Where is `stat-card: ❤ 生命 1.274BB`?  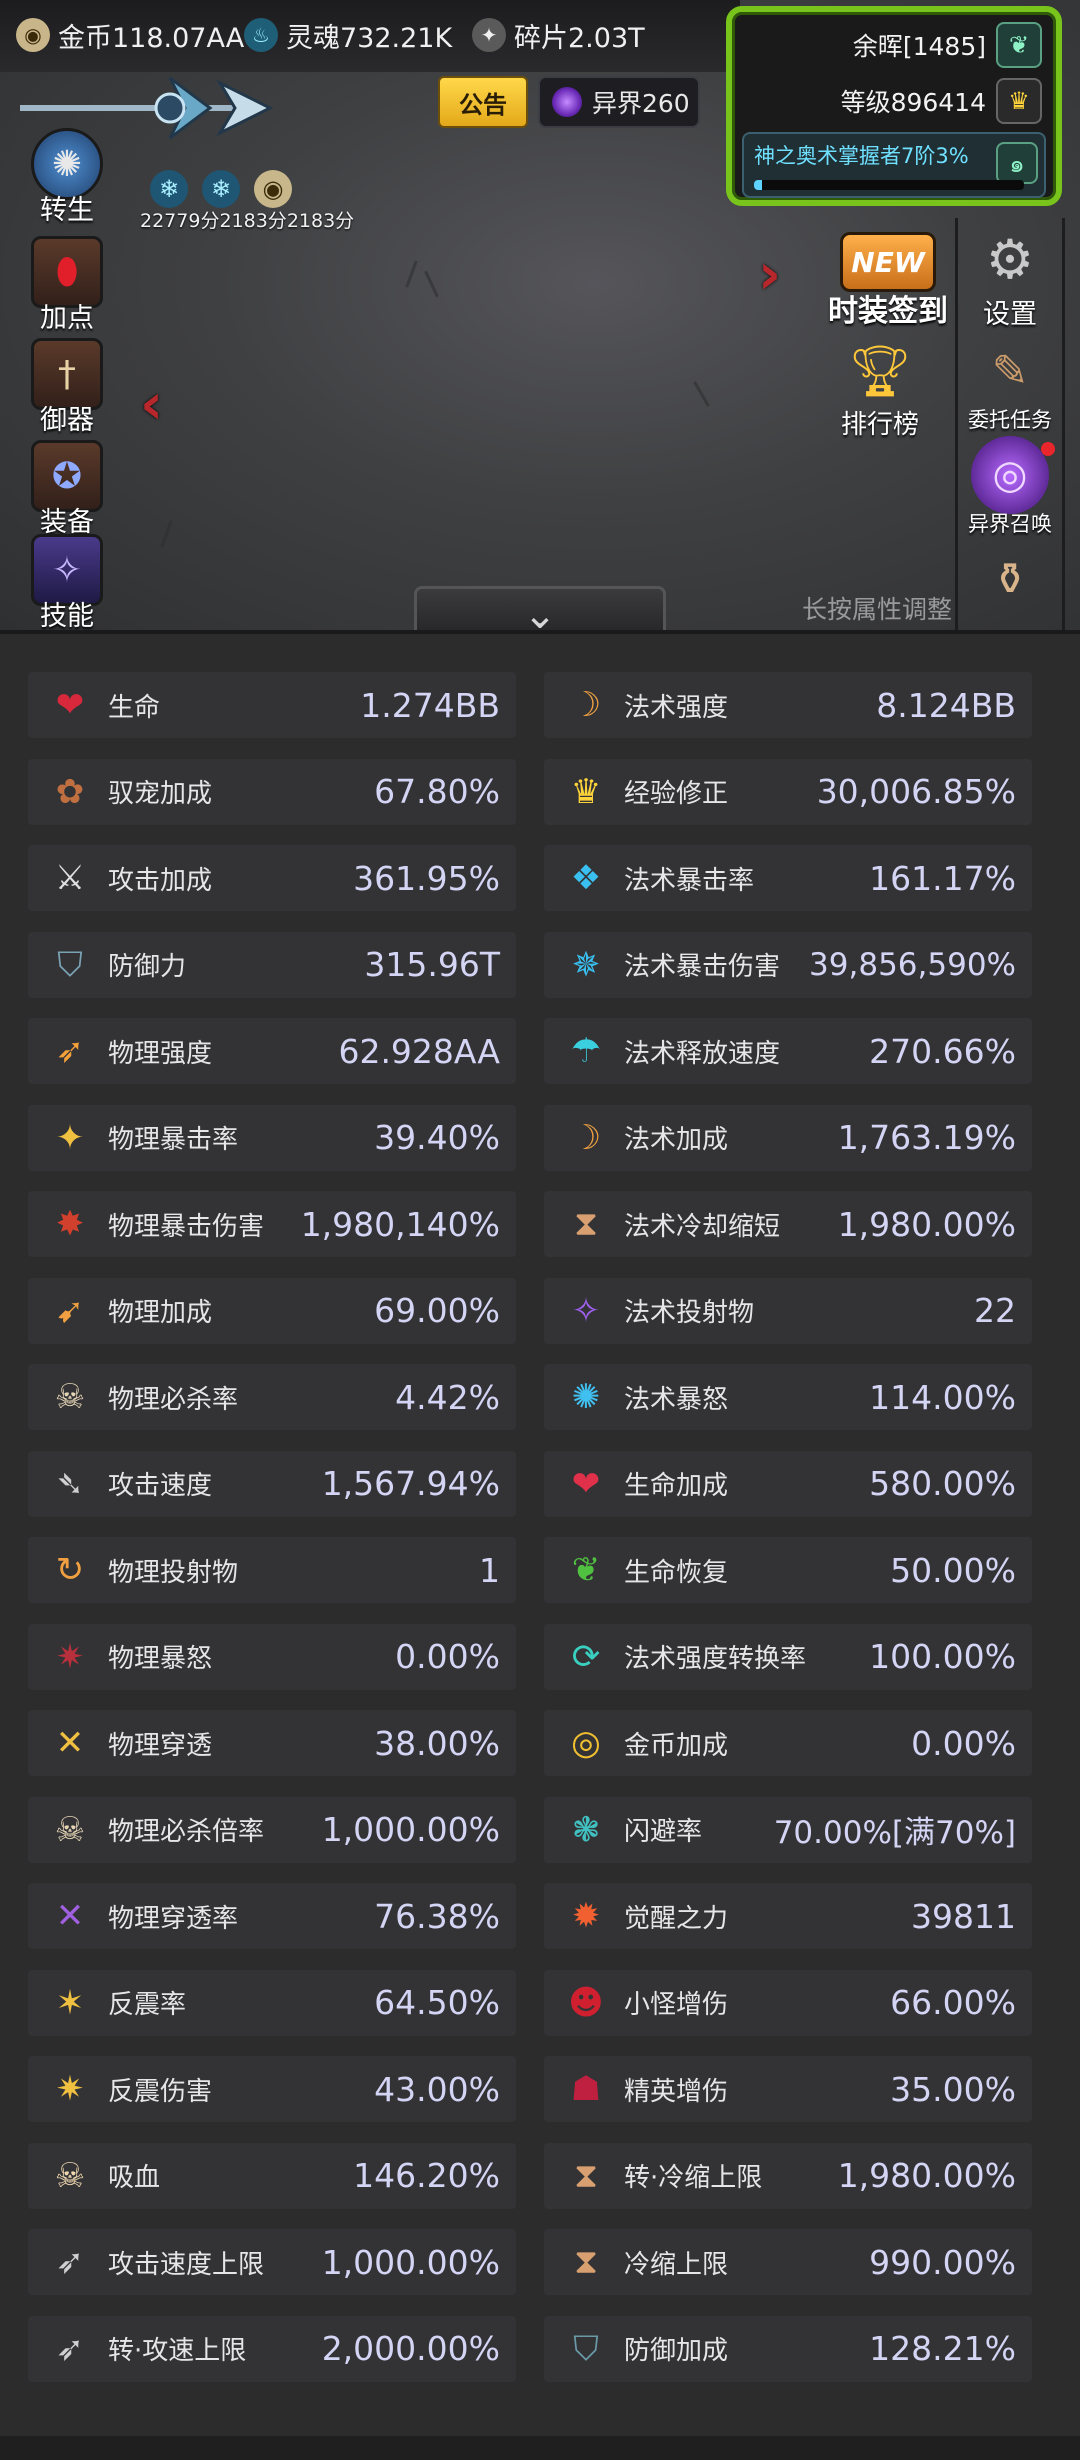 stat-card: ❤ 生命 1.274BB is located at coordinates (272, 705).